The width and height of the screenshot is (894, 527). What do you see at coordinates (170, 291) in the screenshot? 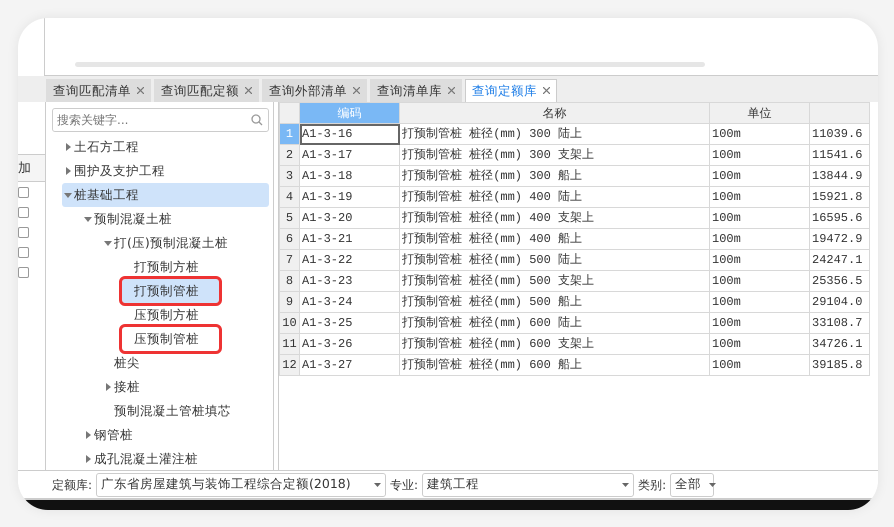
I see `tree-item: 打预制管桩` at bounding box center [170, 291].